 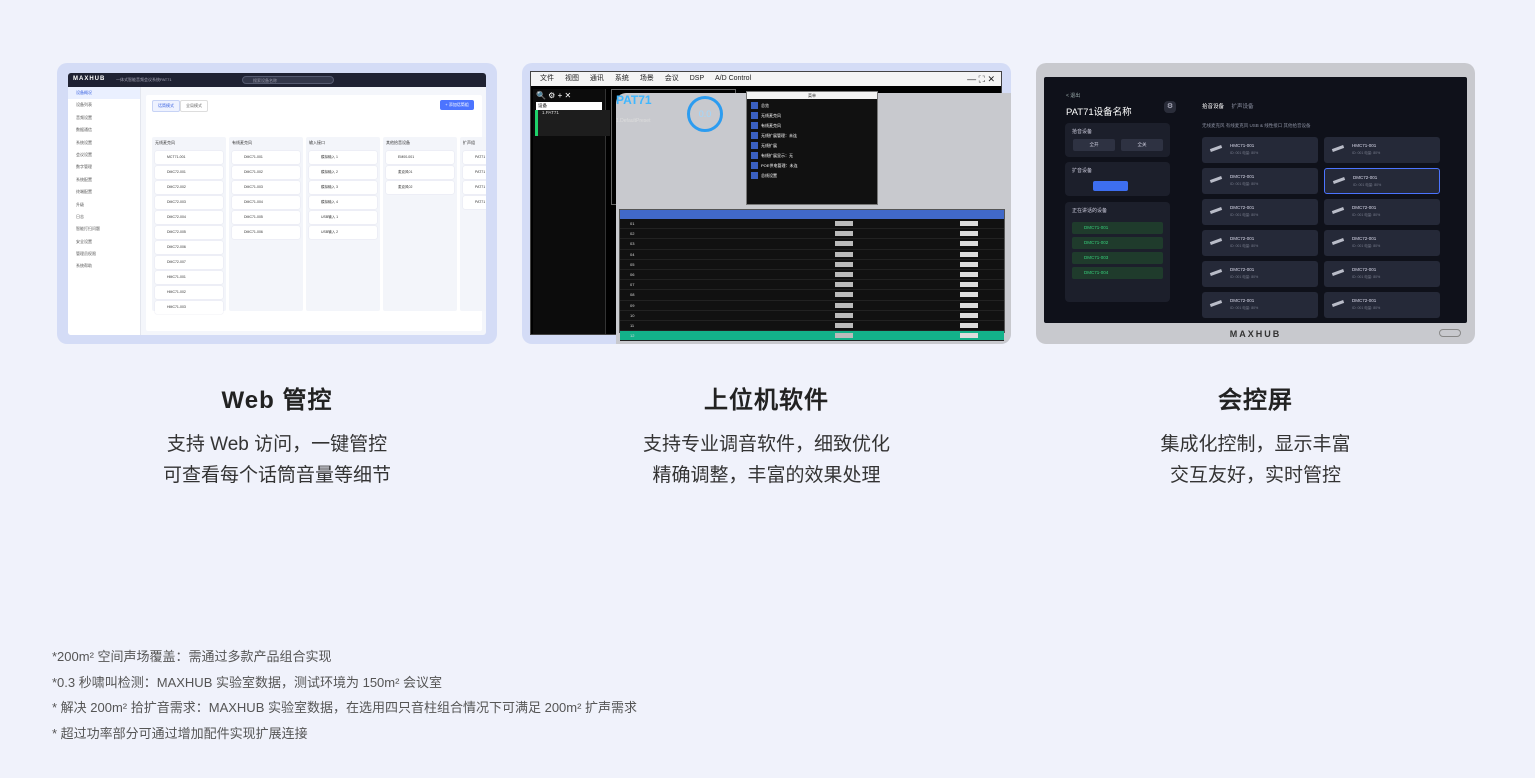 I want to click on device-card: DMC72-005, so click(x=189, y=232).